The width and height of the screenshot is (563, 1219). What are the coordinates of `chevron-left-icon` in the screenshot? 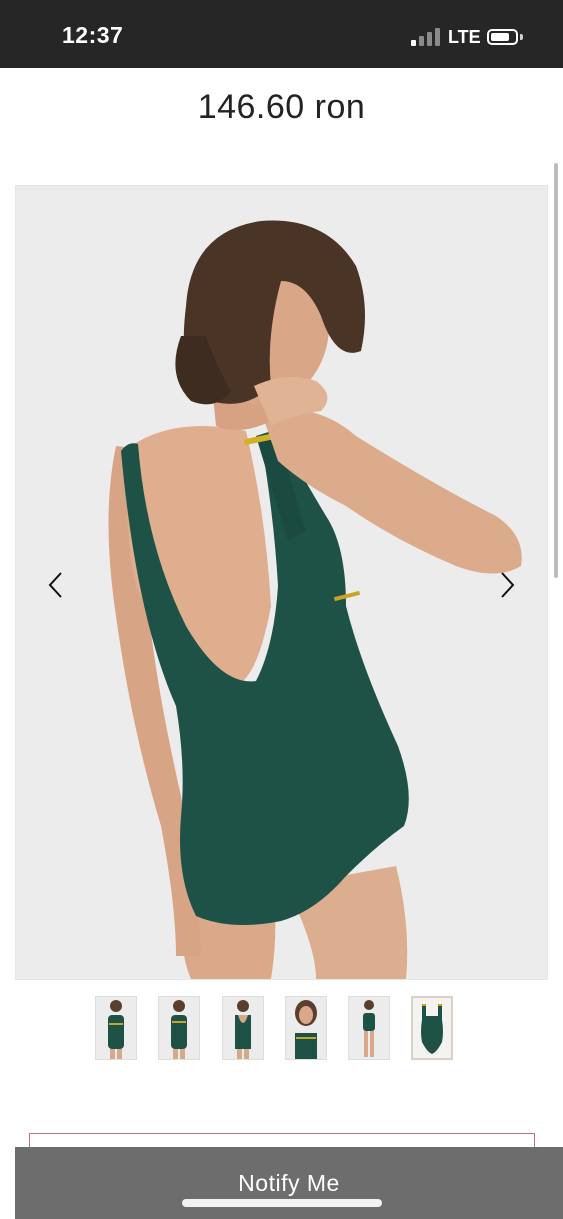 It's located at (55, 585).